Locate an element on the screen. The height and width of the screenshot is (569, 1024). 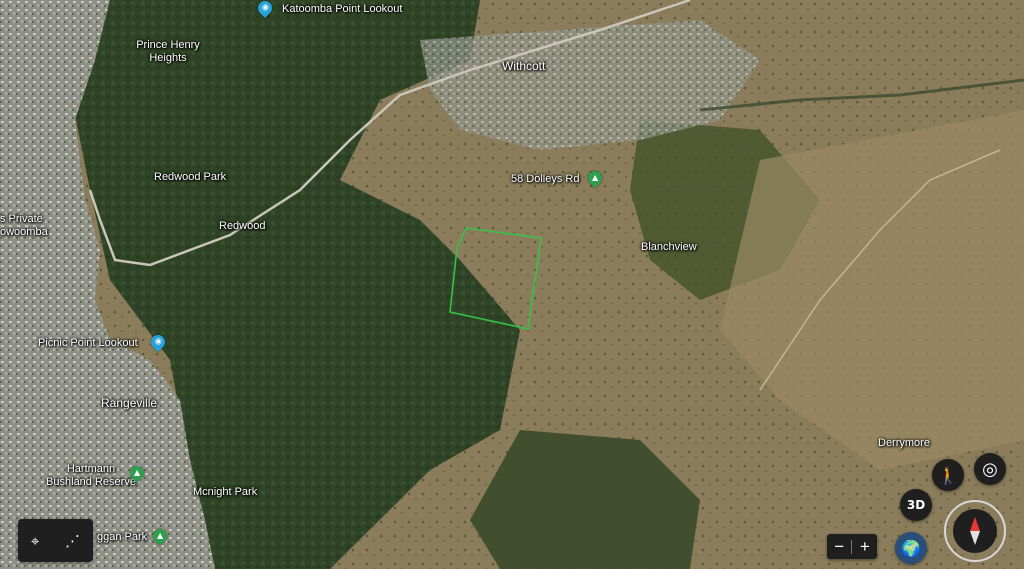
compass-dial is located at coordinates (975, 531).